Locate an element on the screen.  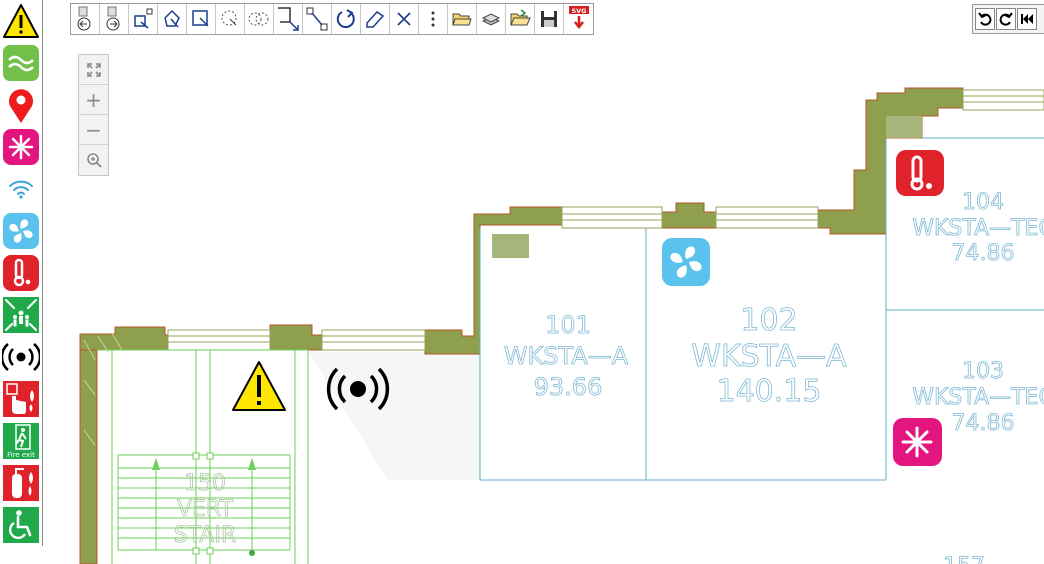
palette-water is located at coordinates (21, 63).